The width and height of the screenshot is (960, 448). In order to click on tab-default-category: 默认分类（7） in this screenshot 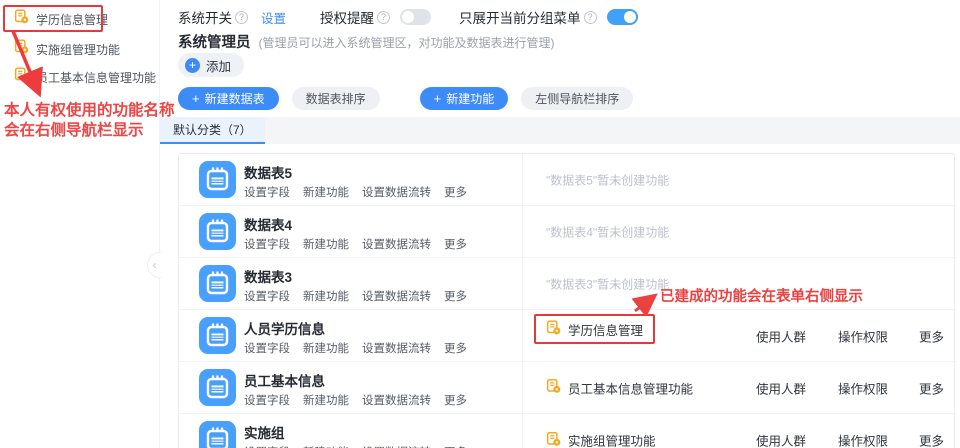, I will do `click(212, 130)`.